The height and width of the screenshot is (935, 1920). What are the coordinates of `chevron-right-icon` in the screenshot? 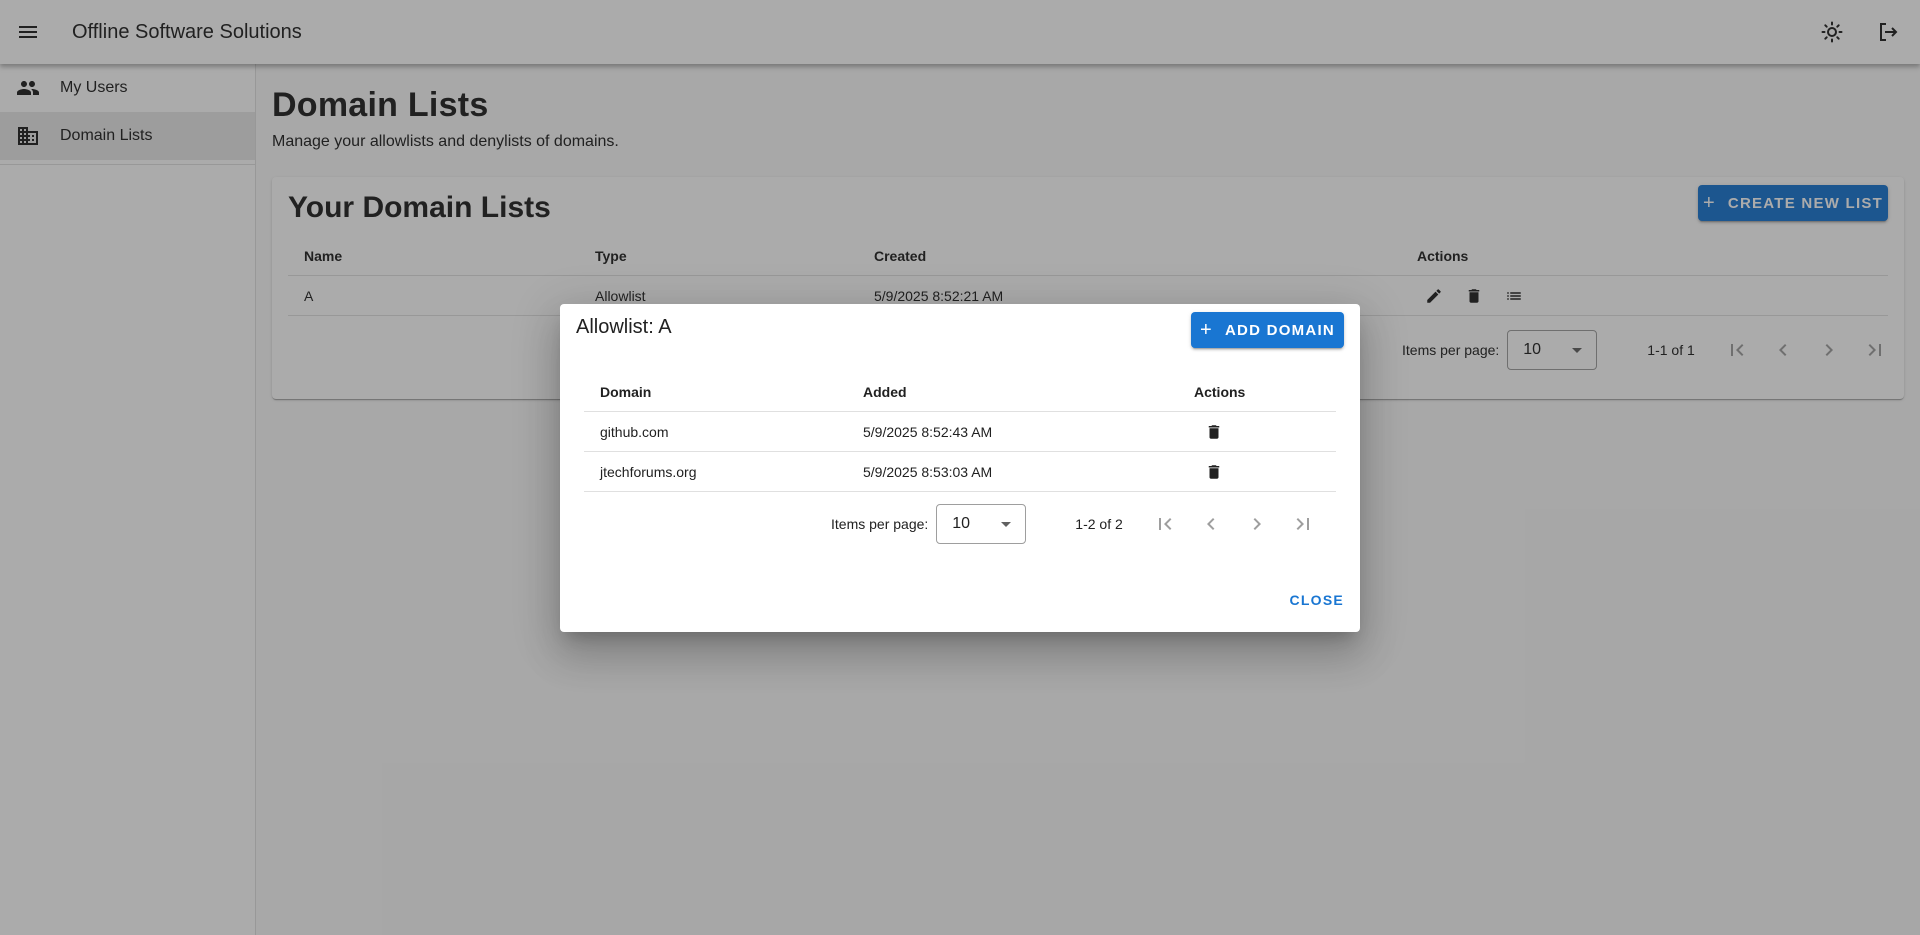 It's located at (1257, 524).